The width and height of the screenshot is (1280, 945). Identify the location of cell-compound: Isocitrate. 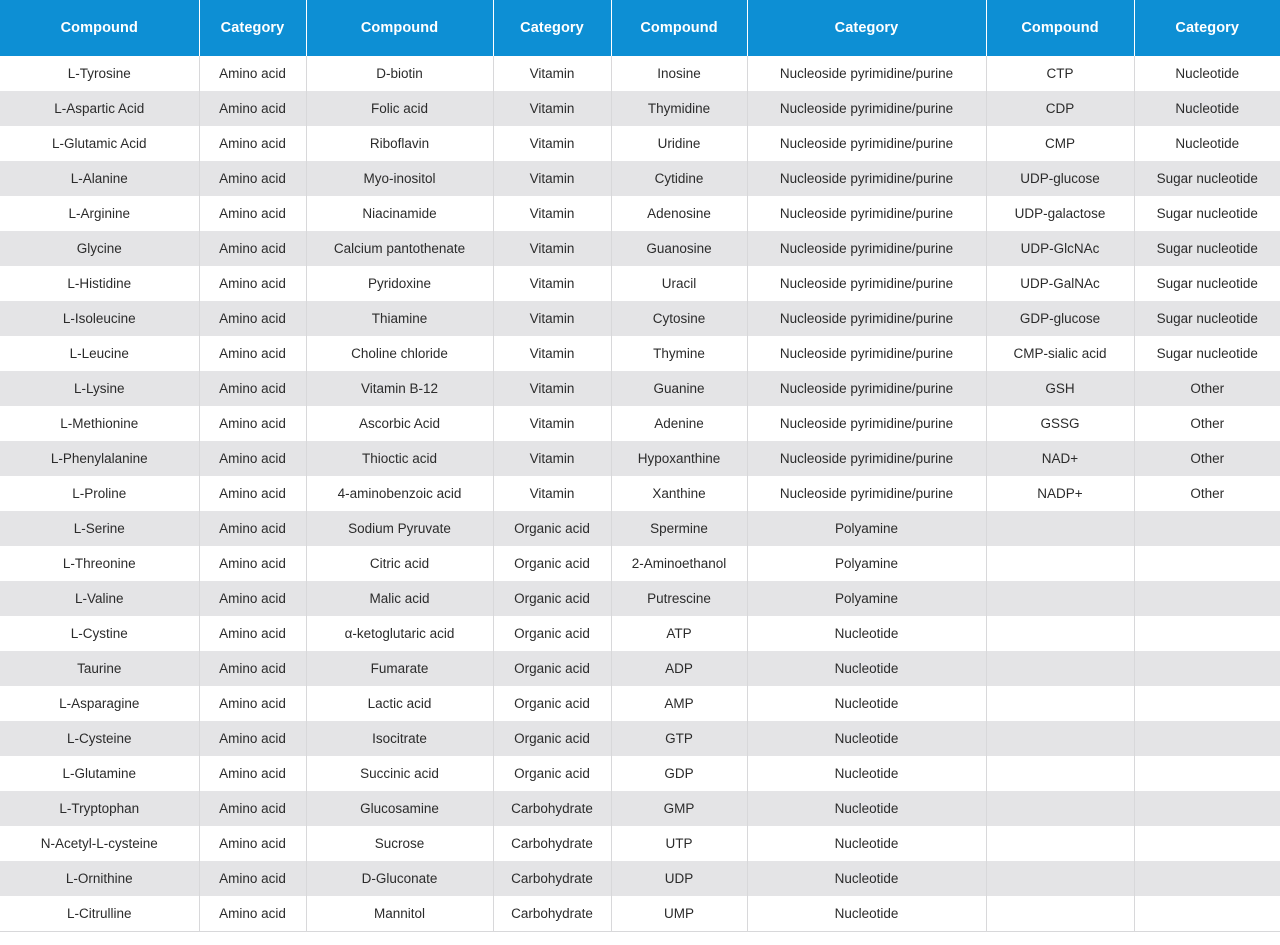
(400, 738).